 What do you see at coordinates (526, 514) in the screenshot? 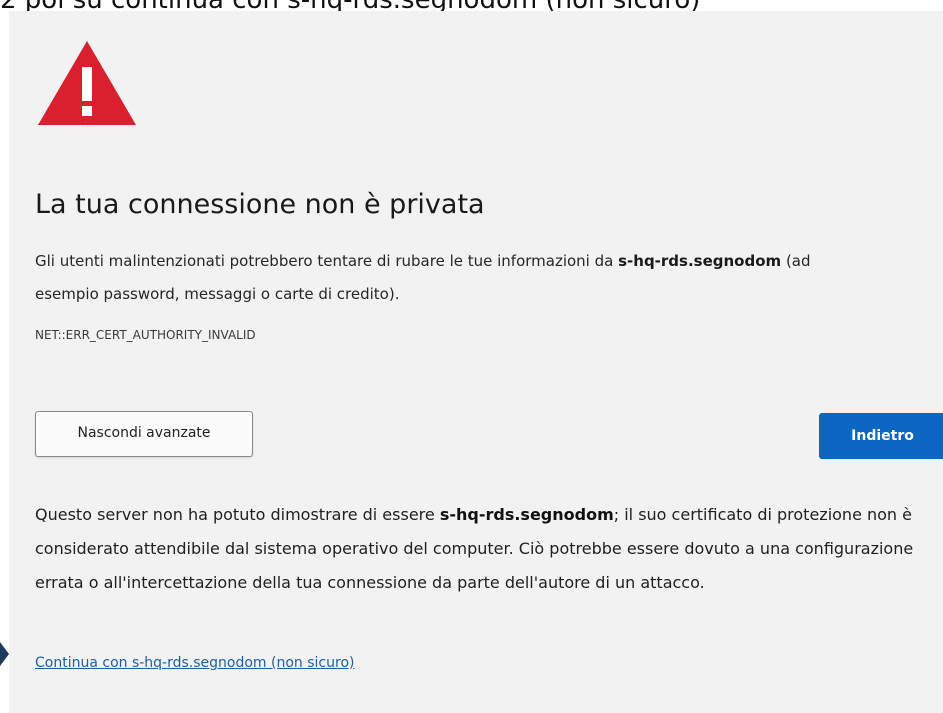
I see `details-host: s-hq-rds.segnodom` at bounding box center [526, 514].